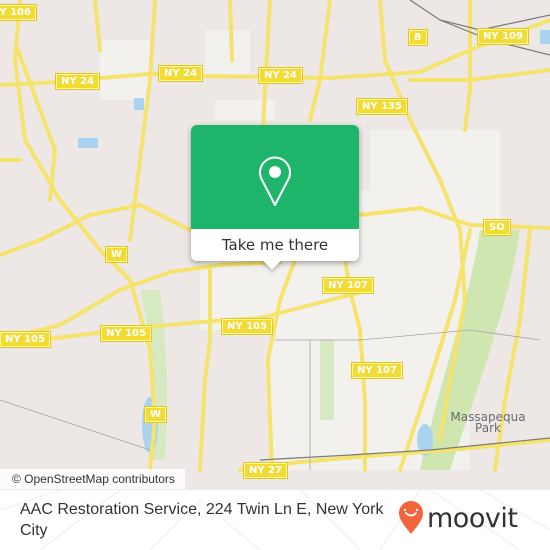 This screenshot has width=550, height=550. I want to click on moovit-logo: moovit, so click(458, 518).